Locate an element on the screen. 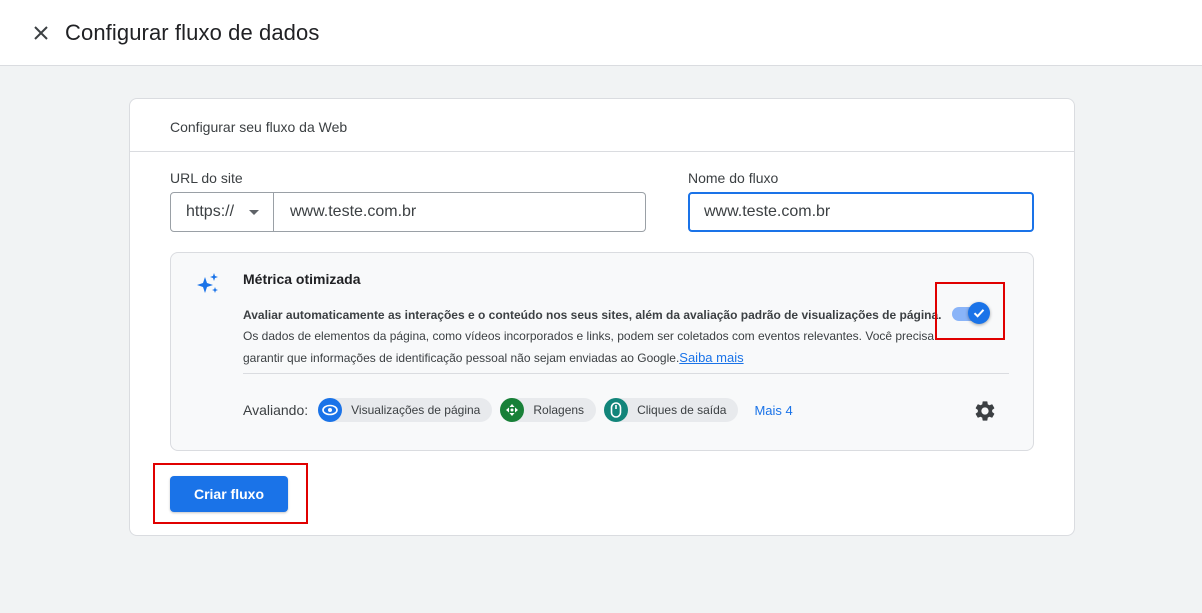 Image resolution: width=1202 pixels, height=613 pixels. check-icon is located at coordinates (979, 313).